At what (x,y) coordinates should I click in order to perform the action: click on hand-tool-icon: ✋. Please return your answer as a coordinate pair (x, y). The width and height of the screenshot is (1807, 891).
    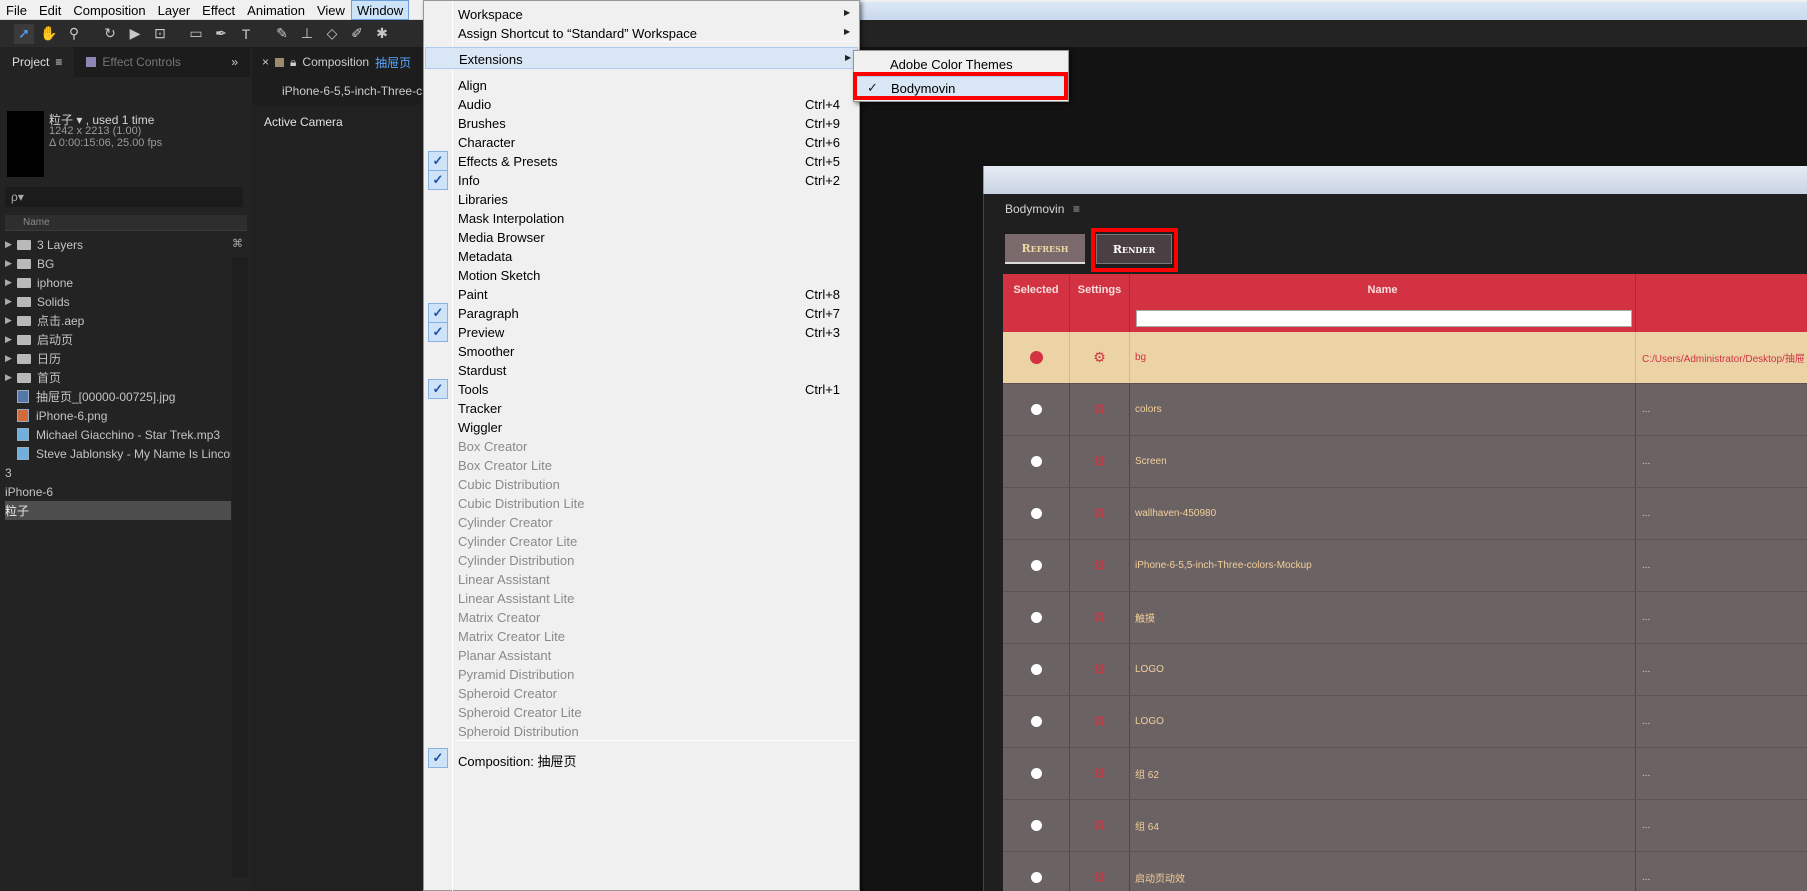
    Looking at the image, I should click on (49, 34).